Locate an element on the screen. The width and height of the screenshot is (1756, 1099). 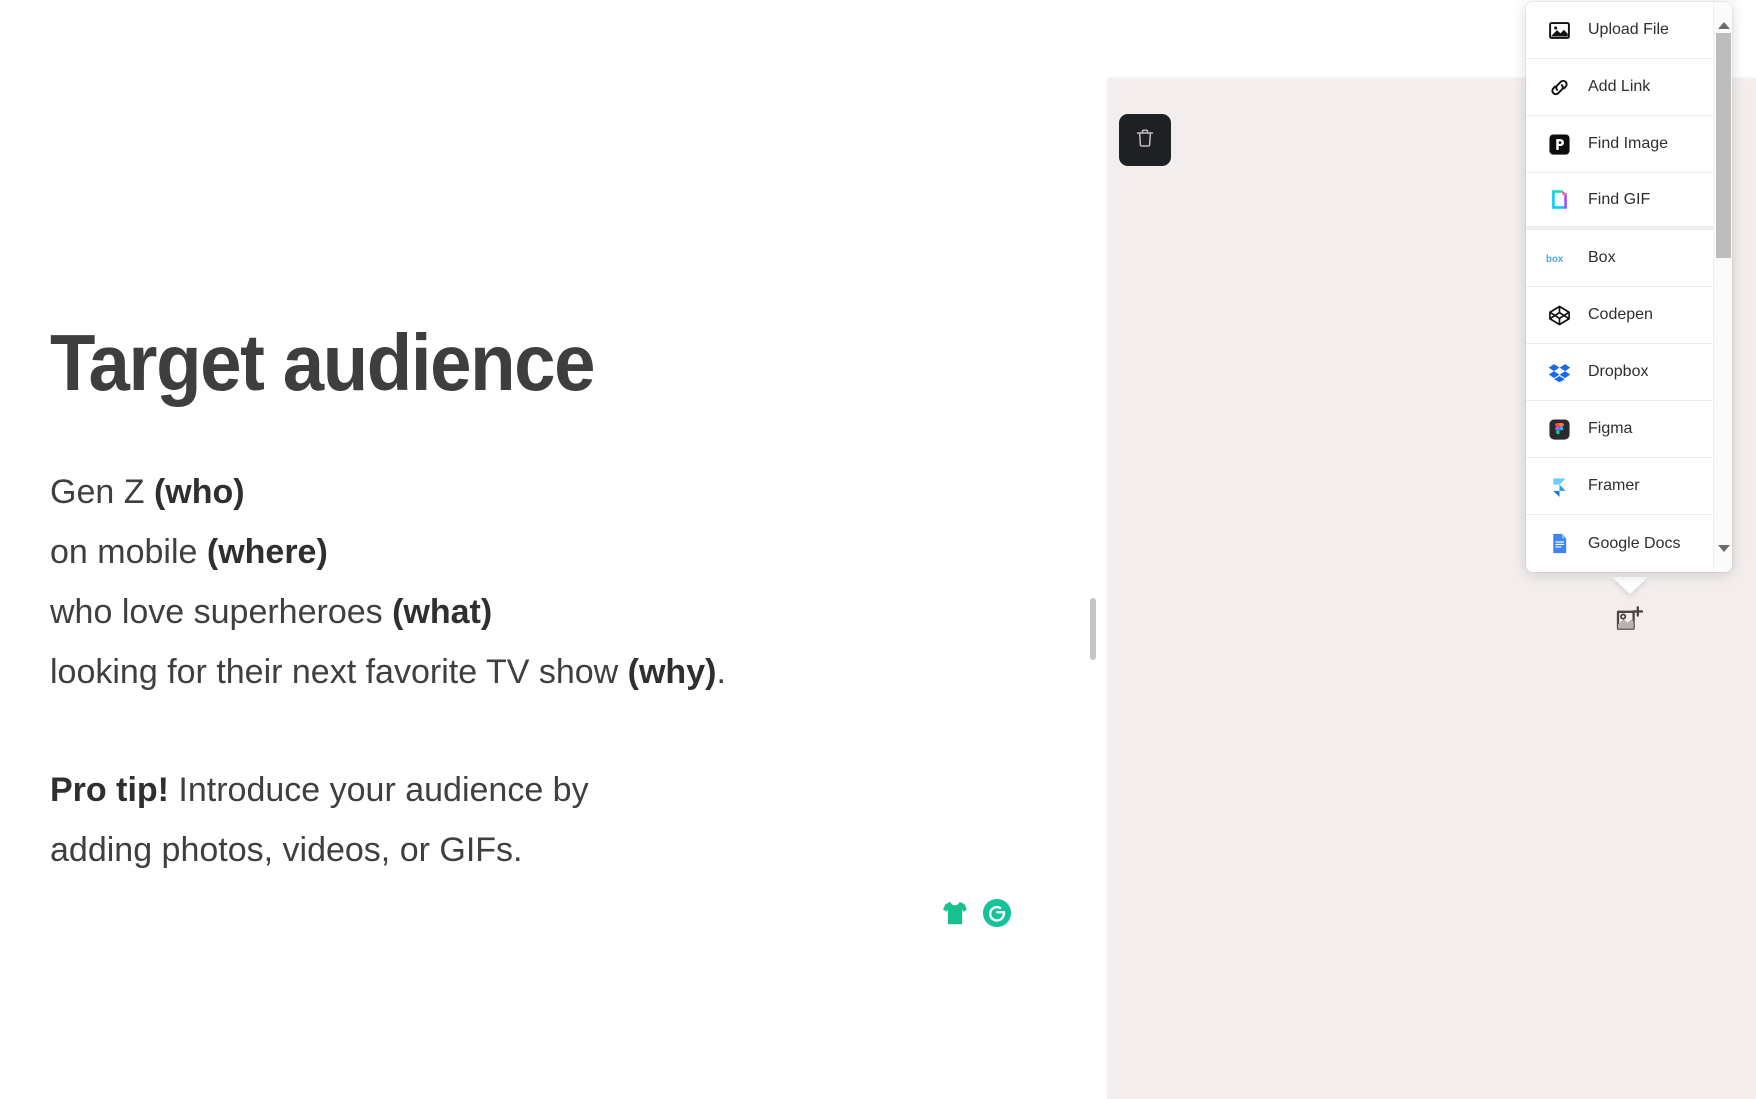
body-line-4-bold: (why) is located at coordinates (672, 672).